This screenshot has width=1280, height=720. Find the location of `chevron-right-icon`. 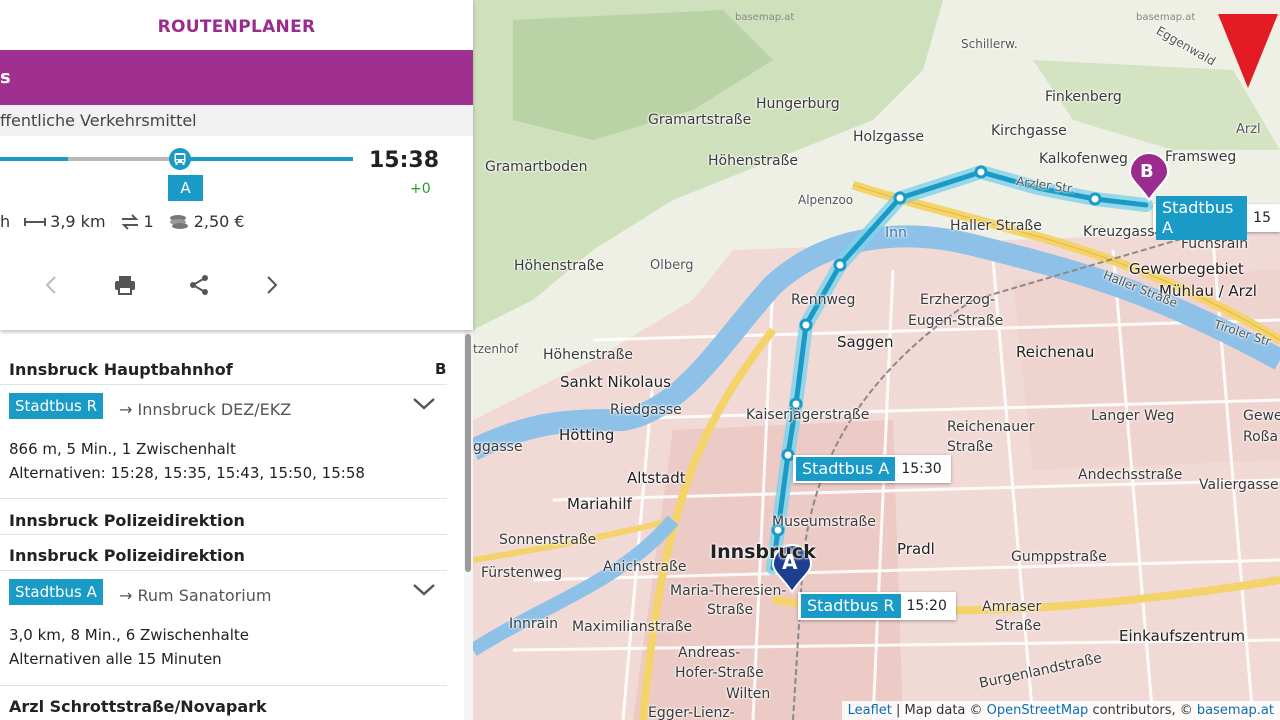

chevron-right-icon is located at coordinates (272, 285).